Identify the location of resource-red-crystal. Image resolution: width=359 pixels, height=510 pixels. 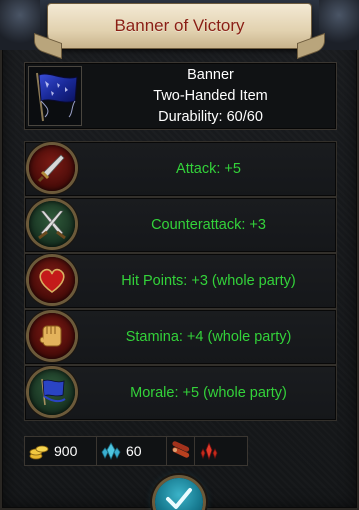
(221, 451).